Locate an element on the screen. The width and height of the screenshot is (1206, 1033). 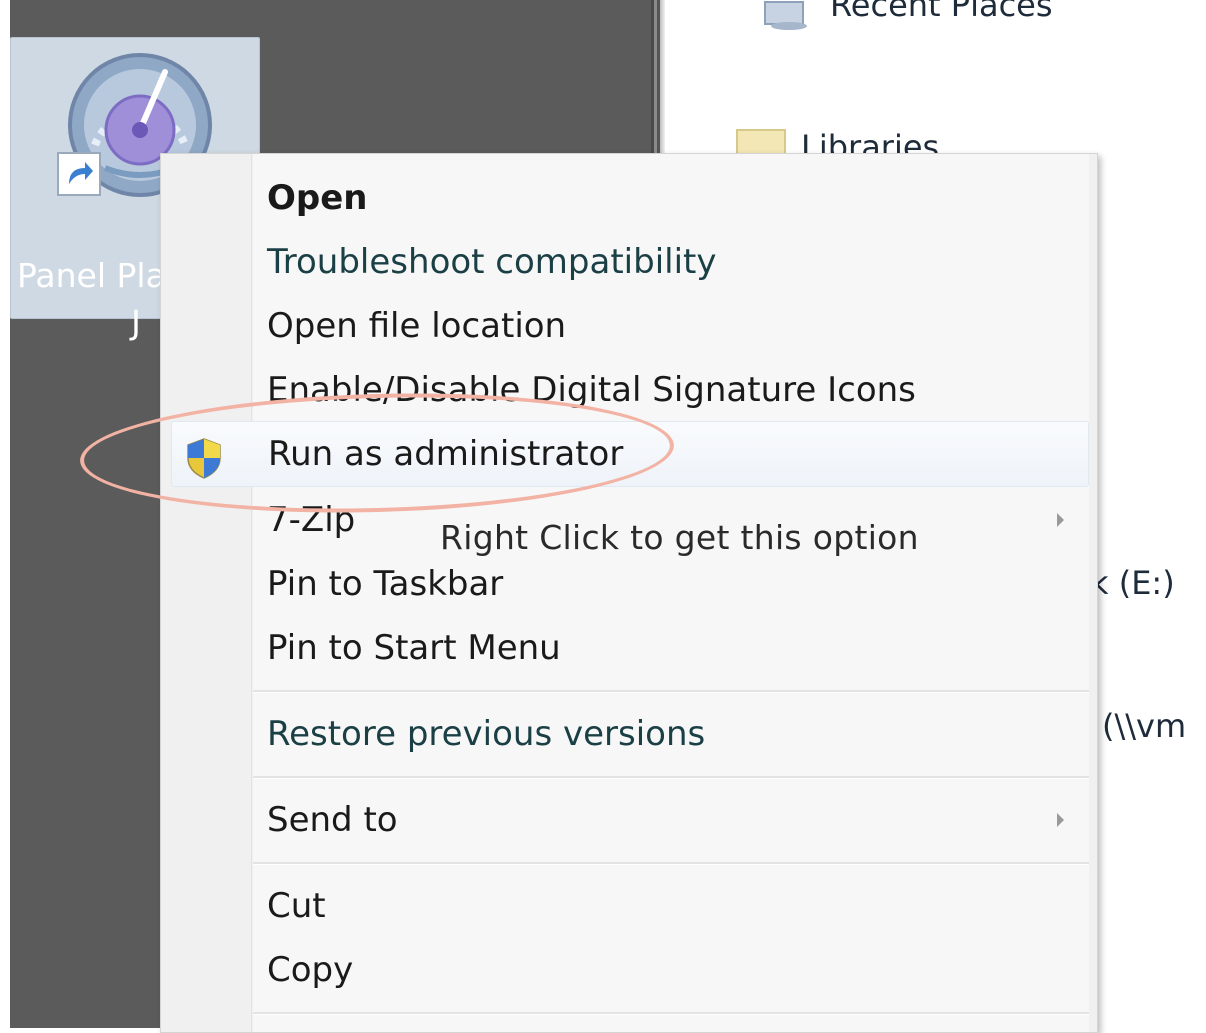
menu-item-label: Open file location is located at coordinates (417, 326).